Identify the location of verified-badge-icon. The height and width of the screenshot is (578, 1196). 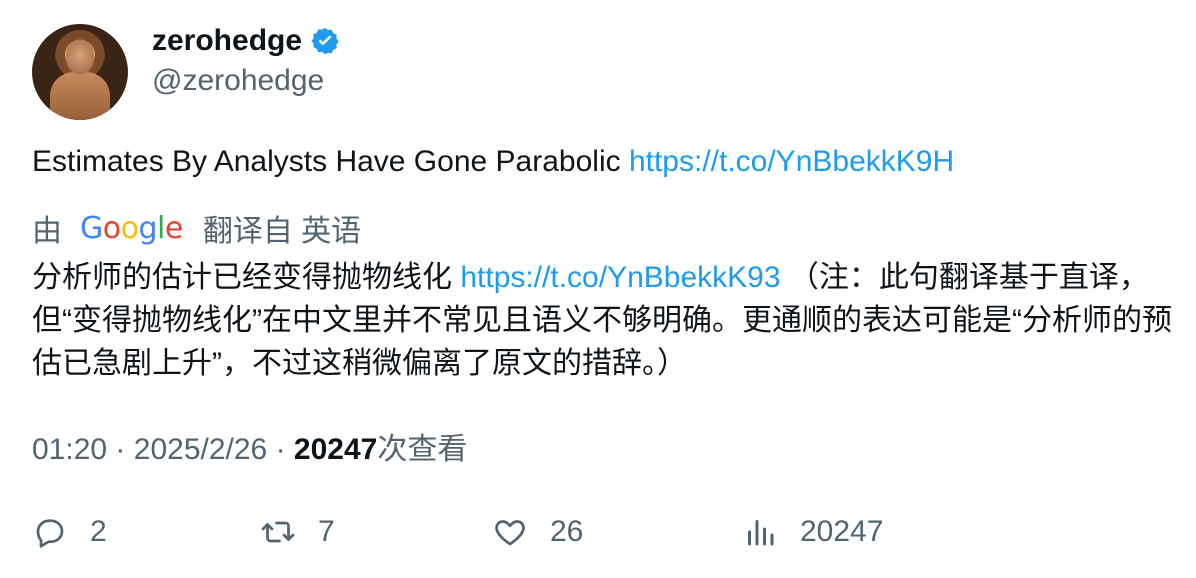
(325, 41).